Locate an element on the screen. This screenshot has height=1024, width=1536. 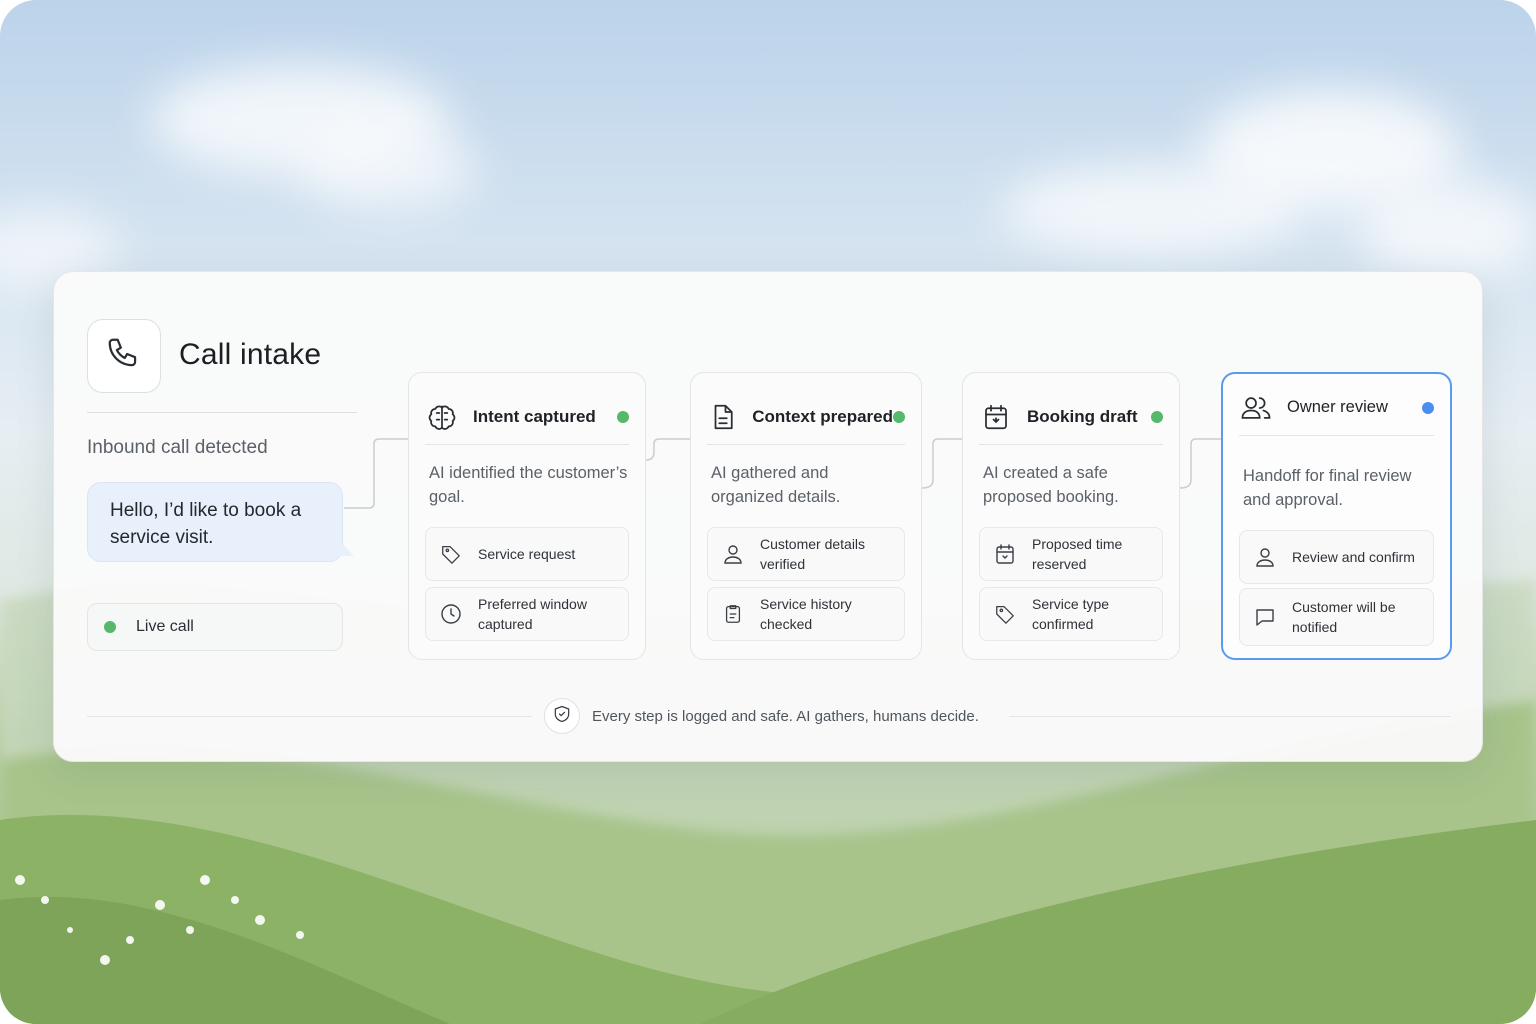
list-item: Service request is located at coordinates (527, 554).